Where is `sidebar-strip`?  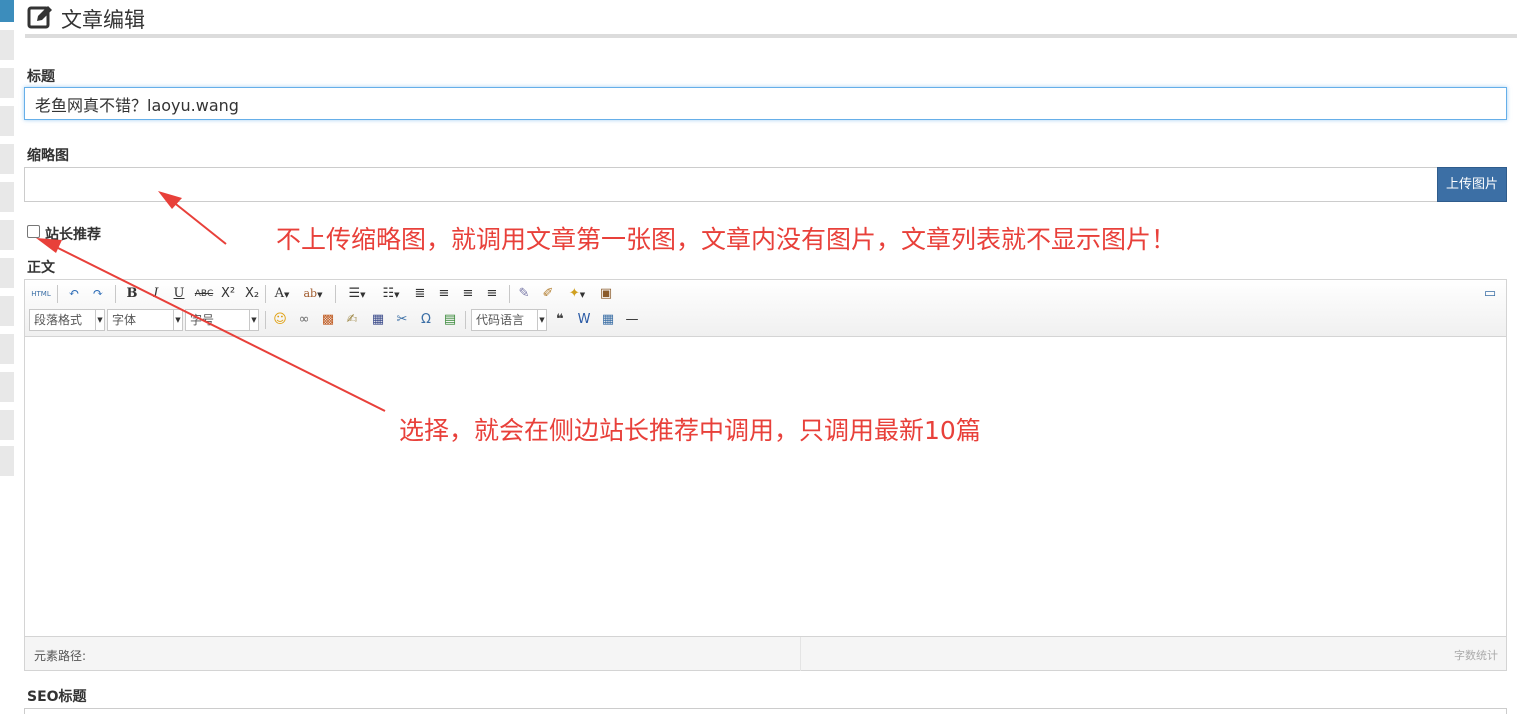
sidebar-strip is located at coordinates (7, 357).